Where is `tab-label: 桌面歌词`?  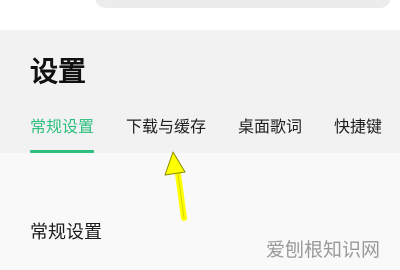 tab-label: 桌面歌词 is located at coordinates (270, 126).